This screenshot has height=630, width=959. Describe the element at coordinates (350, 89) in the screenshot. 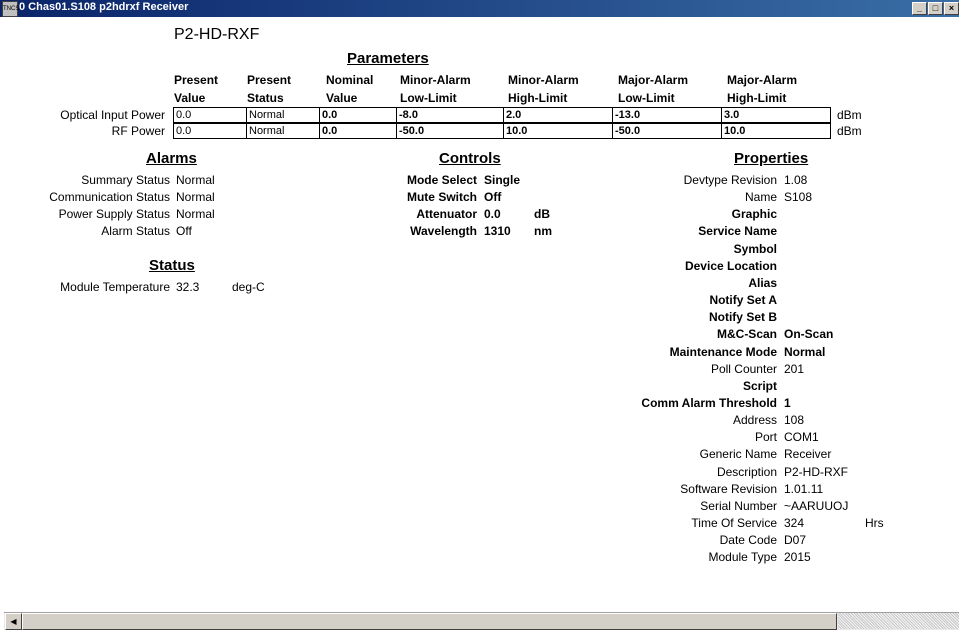

I see `column-header: Nominal Value` at that location.